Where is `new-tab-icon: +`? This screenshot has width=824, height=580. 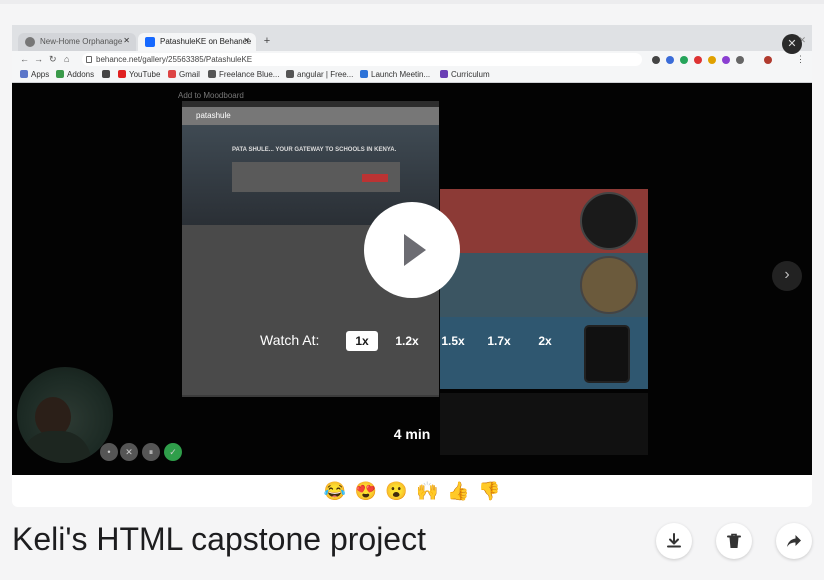
new-tab-icon: + is located at coordinates (267, 41).